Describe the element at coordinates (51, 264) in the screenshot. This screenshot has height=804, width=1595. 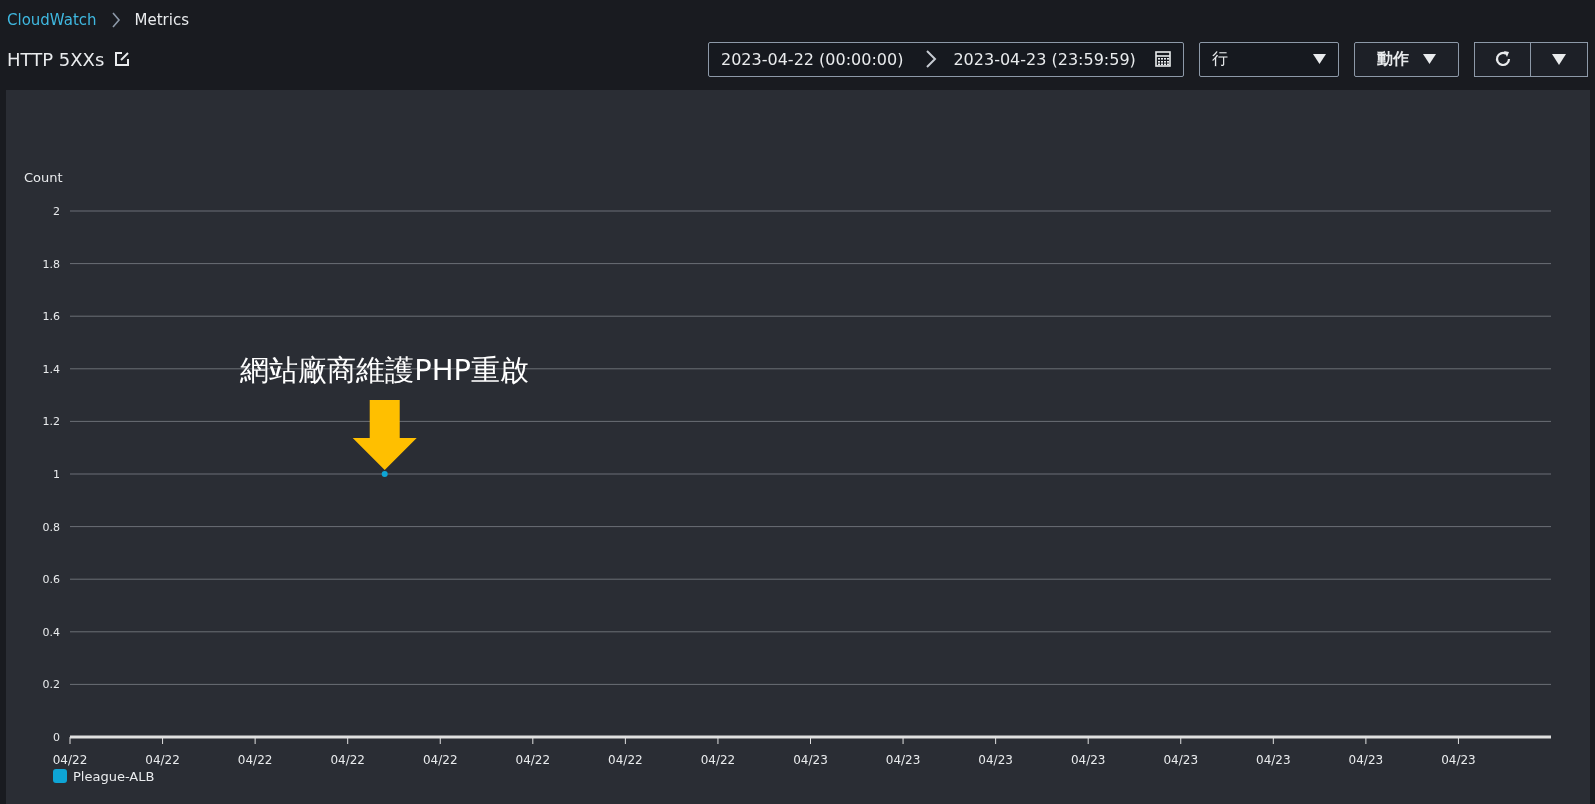
I see `y-tick-label: 1.8` at that location.